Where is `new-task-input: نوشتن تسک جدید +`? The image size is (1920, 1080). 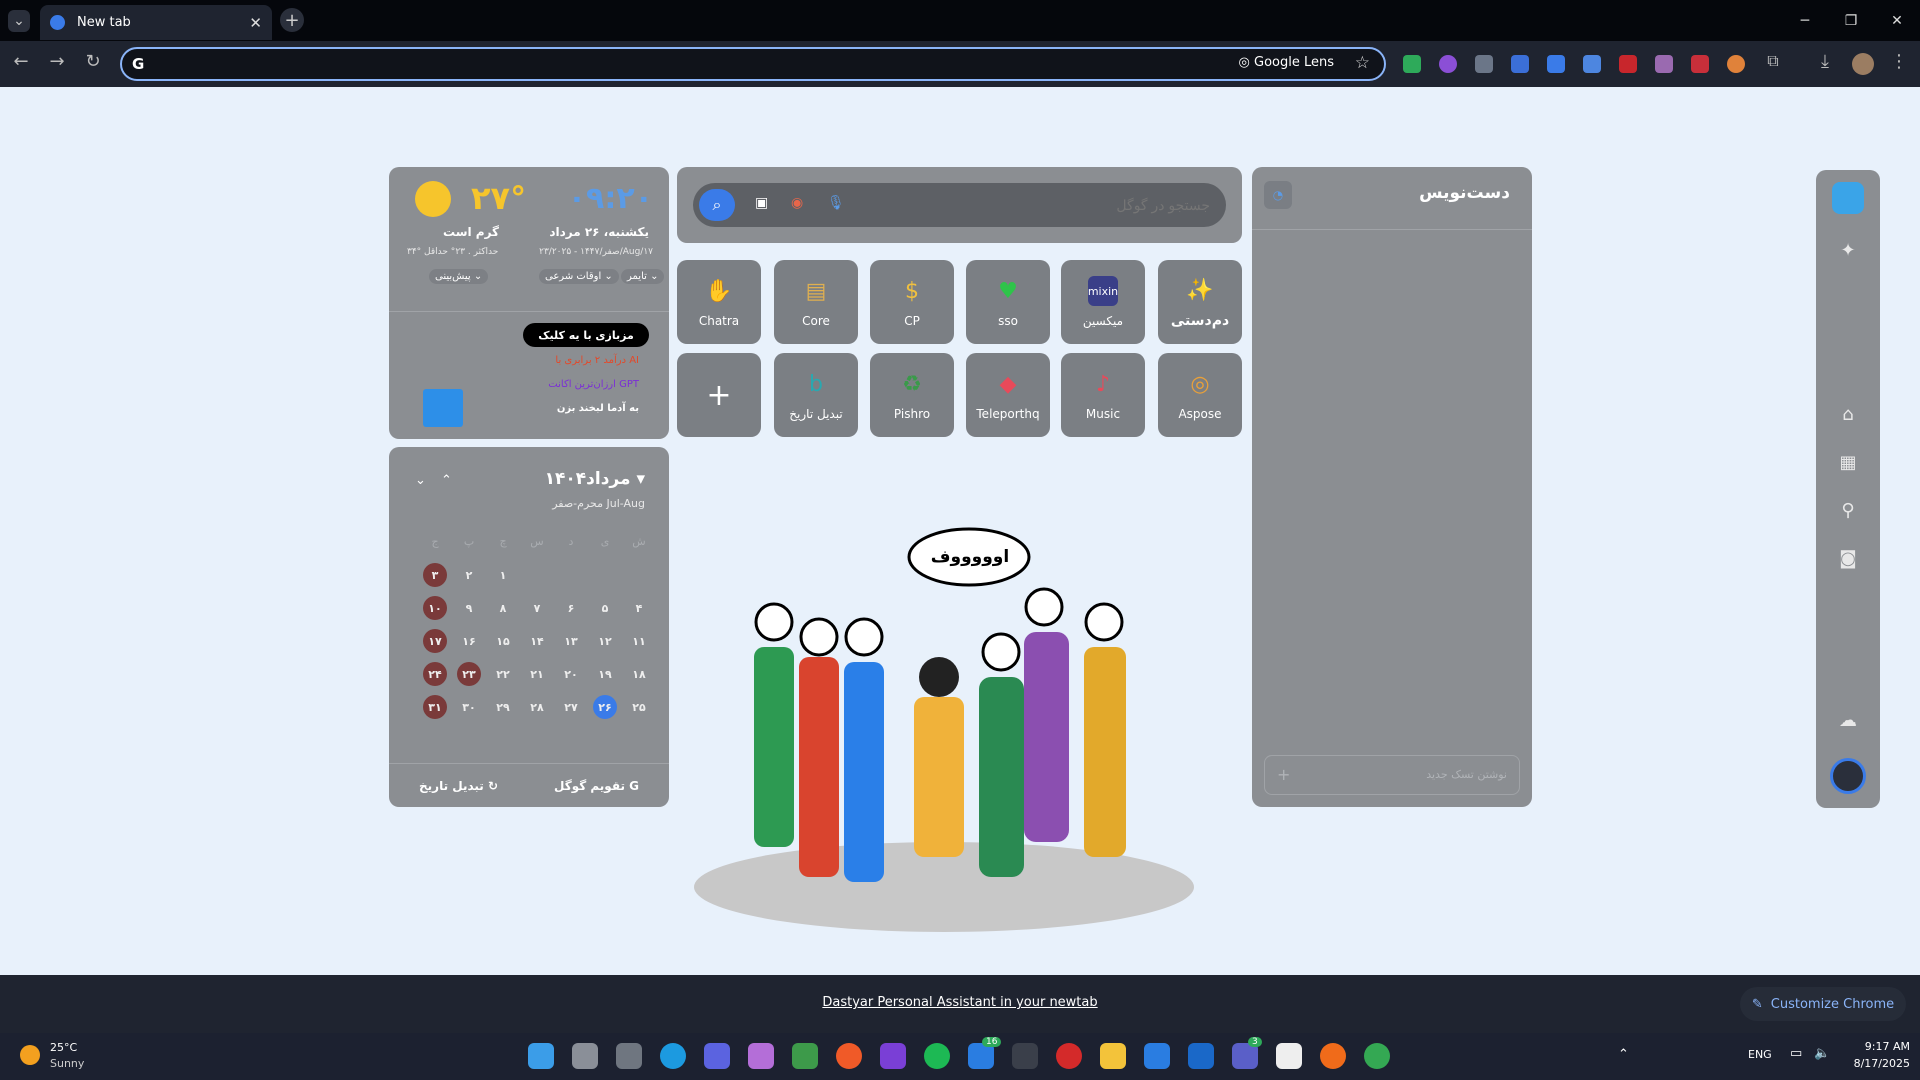
new-task-input: نوشتن تسک جدید + is located at coordinates (1392, 775).